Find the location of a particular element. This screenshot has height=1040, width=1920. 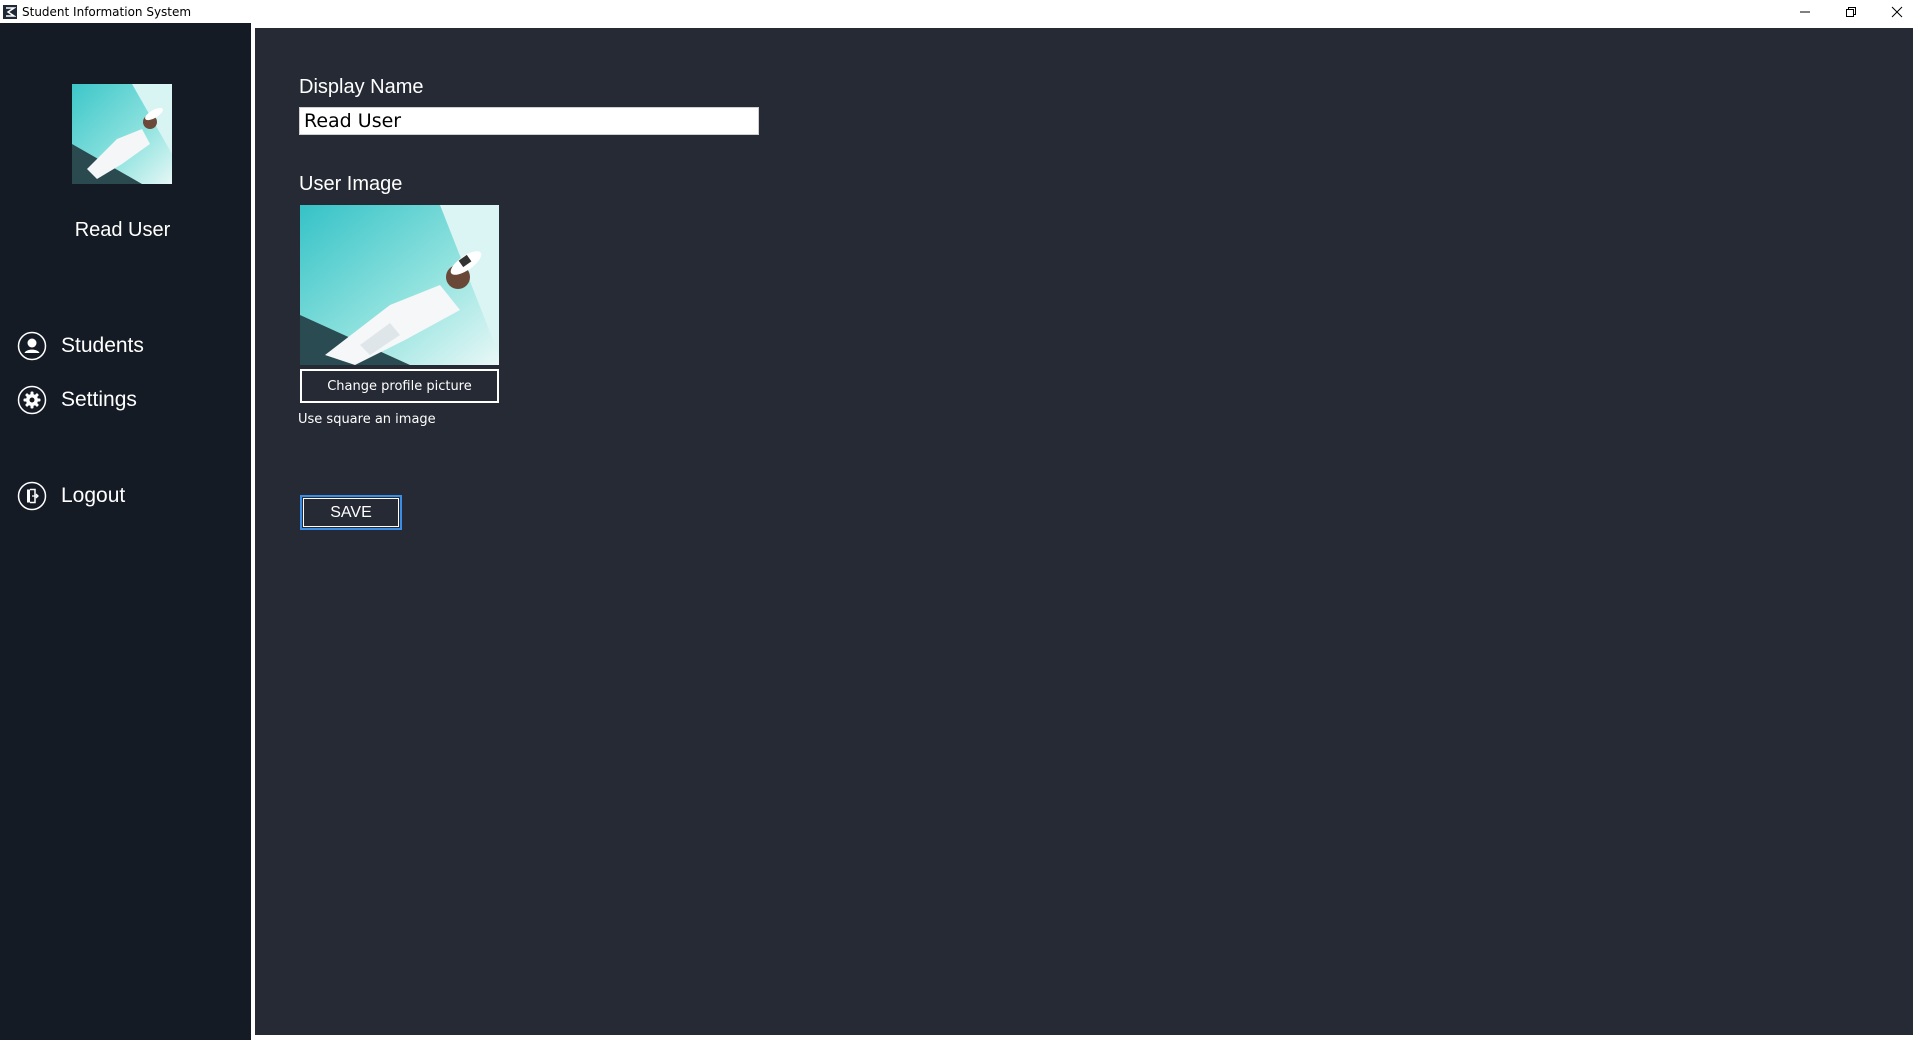

display-name-input is located at coordinates (529, 121).